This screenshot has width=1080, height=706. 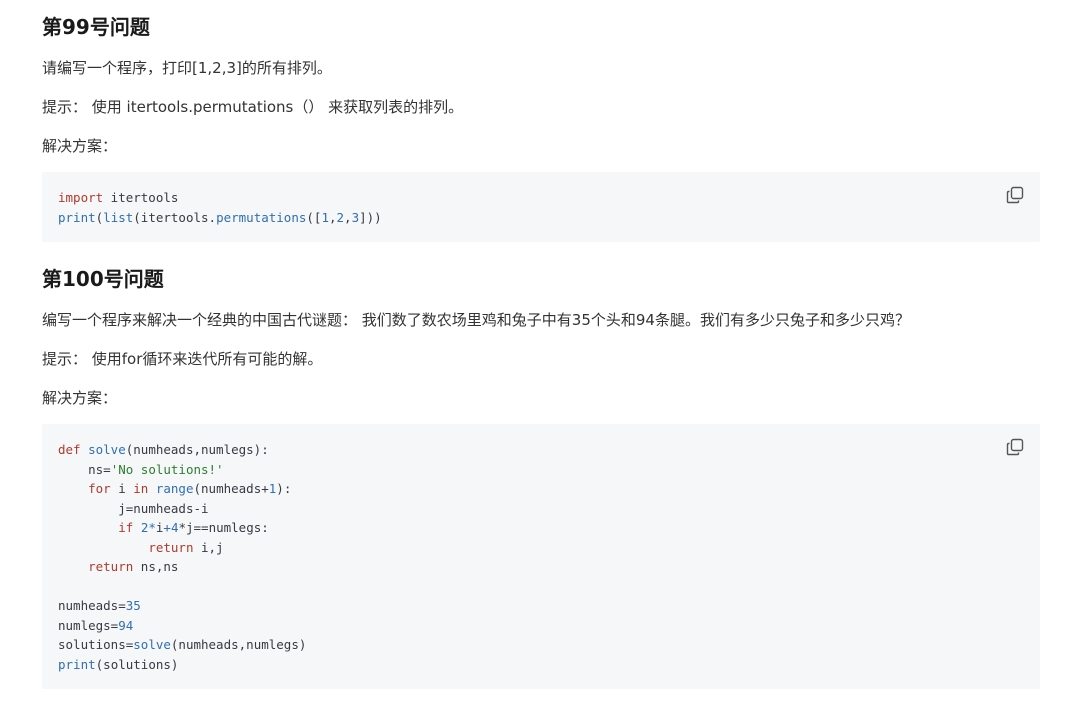 I want to click on code-token: ):, so click(x=284, y=488).